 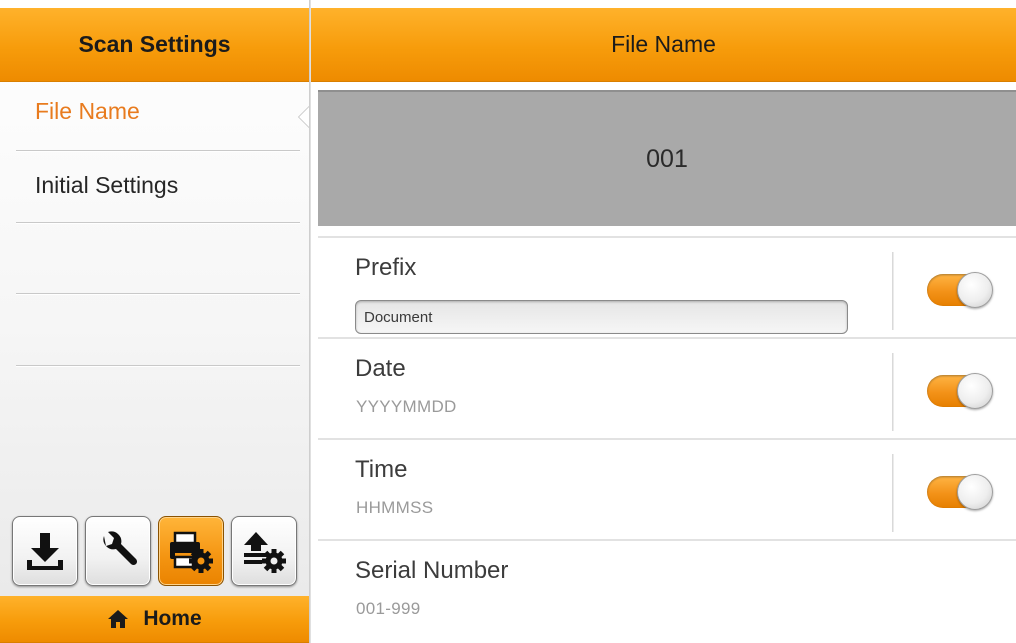 What do you see at coordinates (120, 548) in the screenshot?
I see `wrench-icon` at bounding box center [120, 548].